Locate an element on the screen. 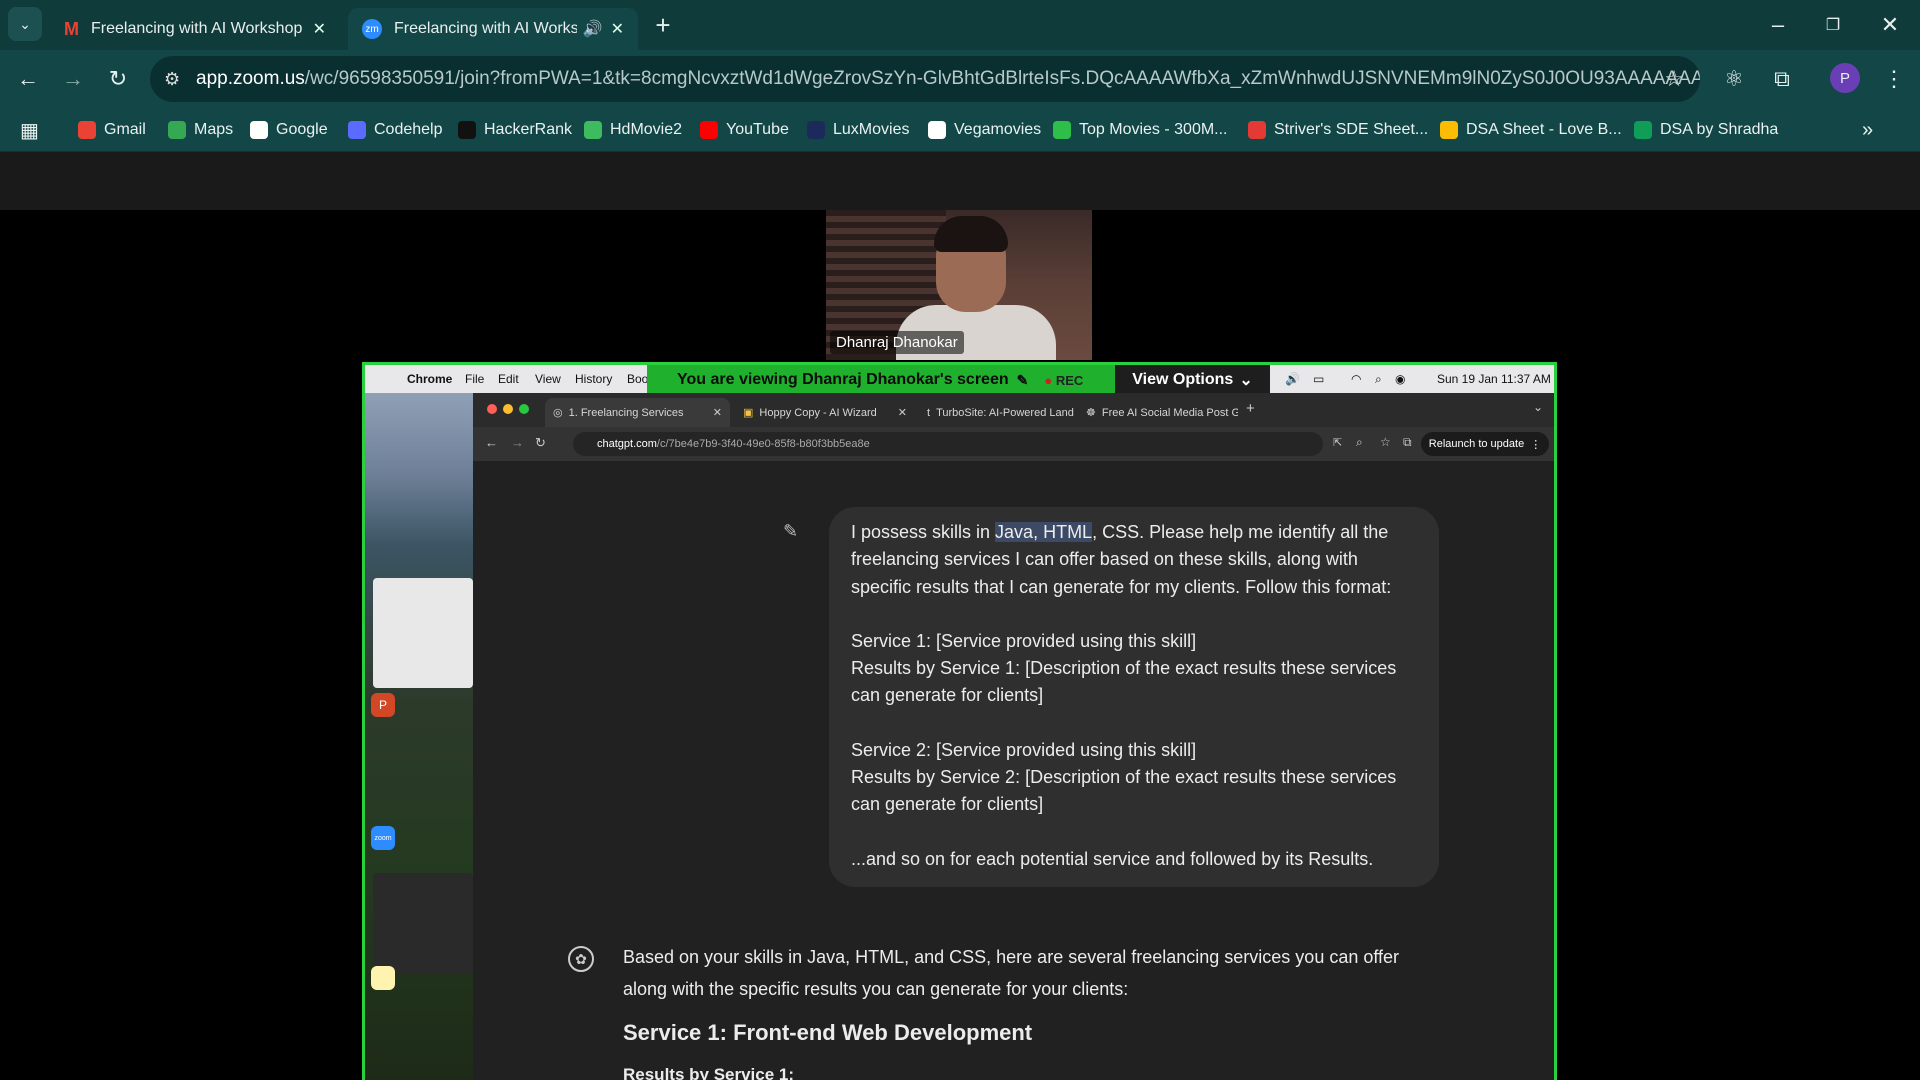  tab-gmail: M Freelancing with AI Workshop ( ✕ is located at coordinates (195, 29).